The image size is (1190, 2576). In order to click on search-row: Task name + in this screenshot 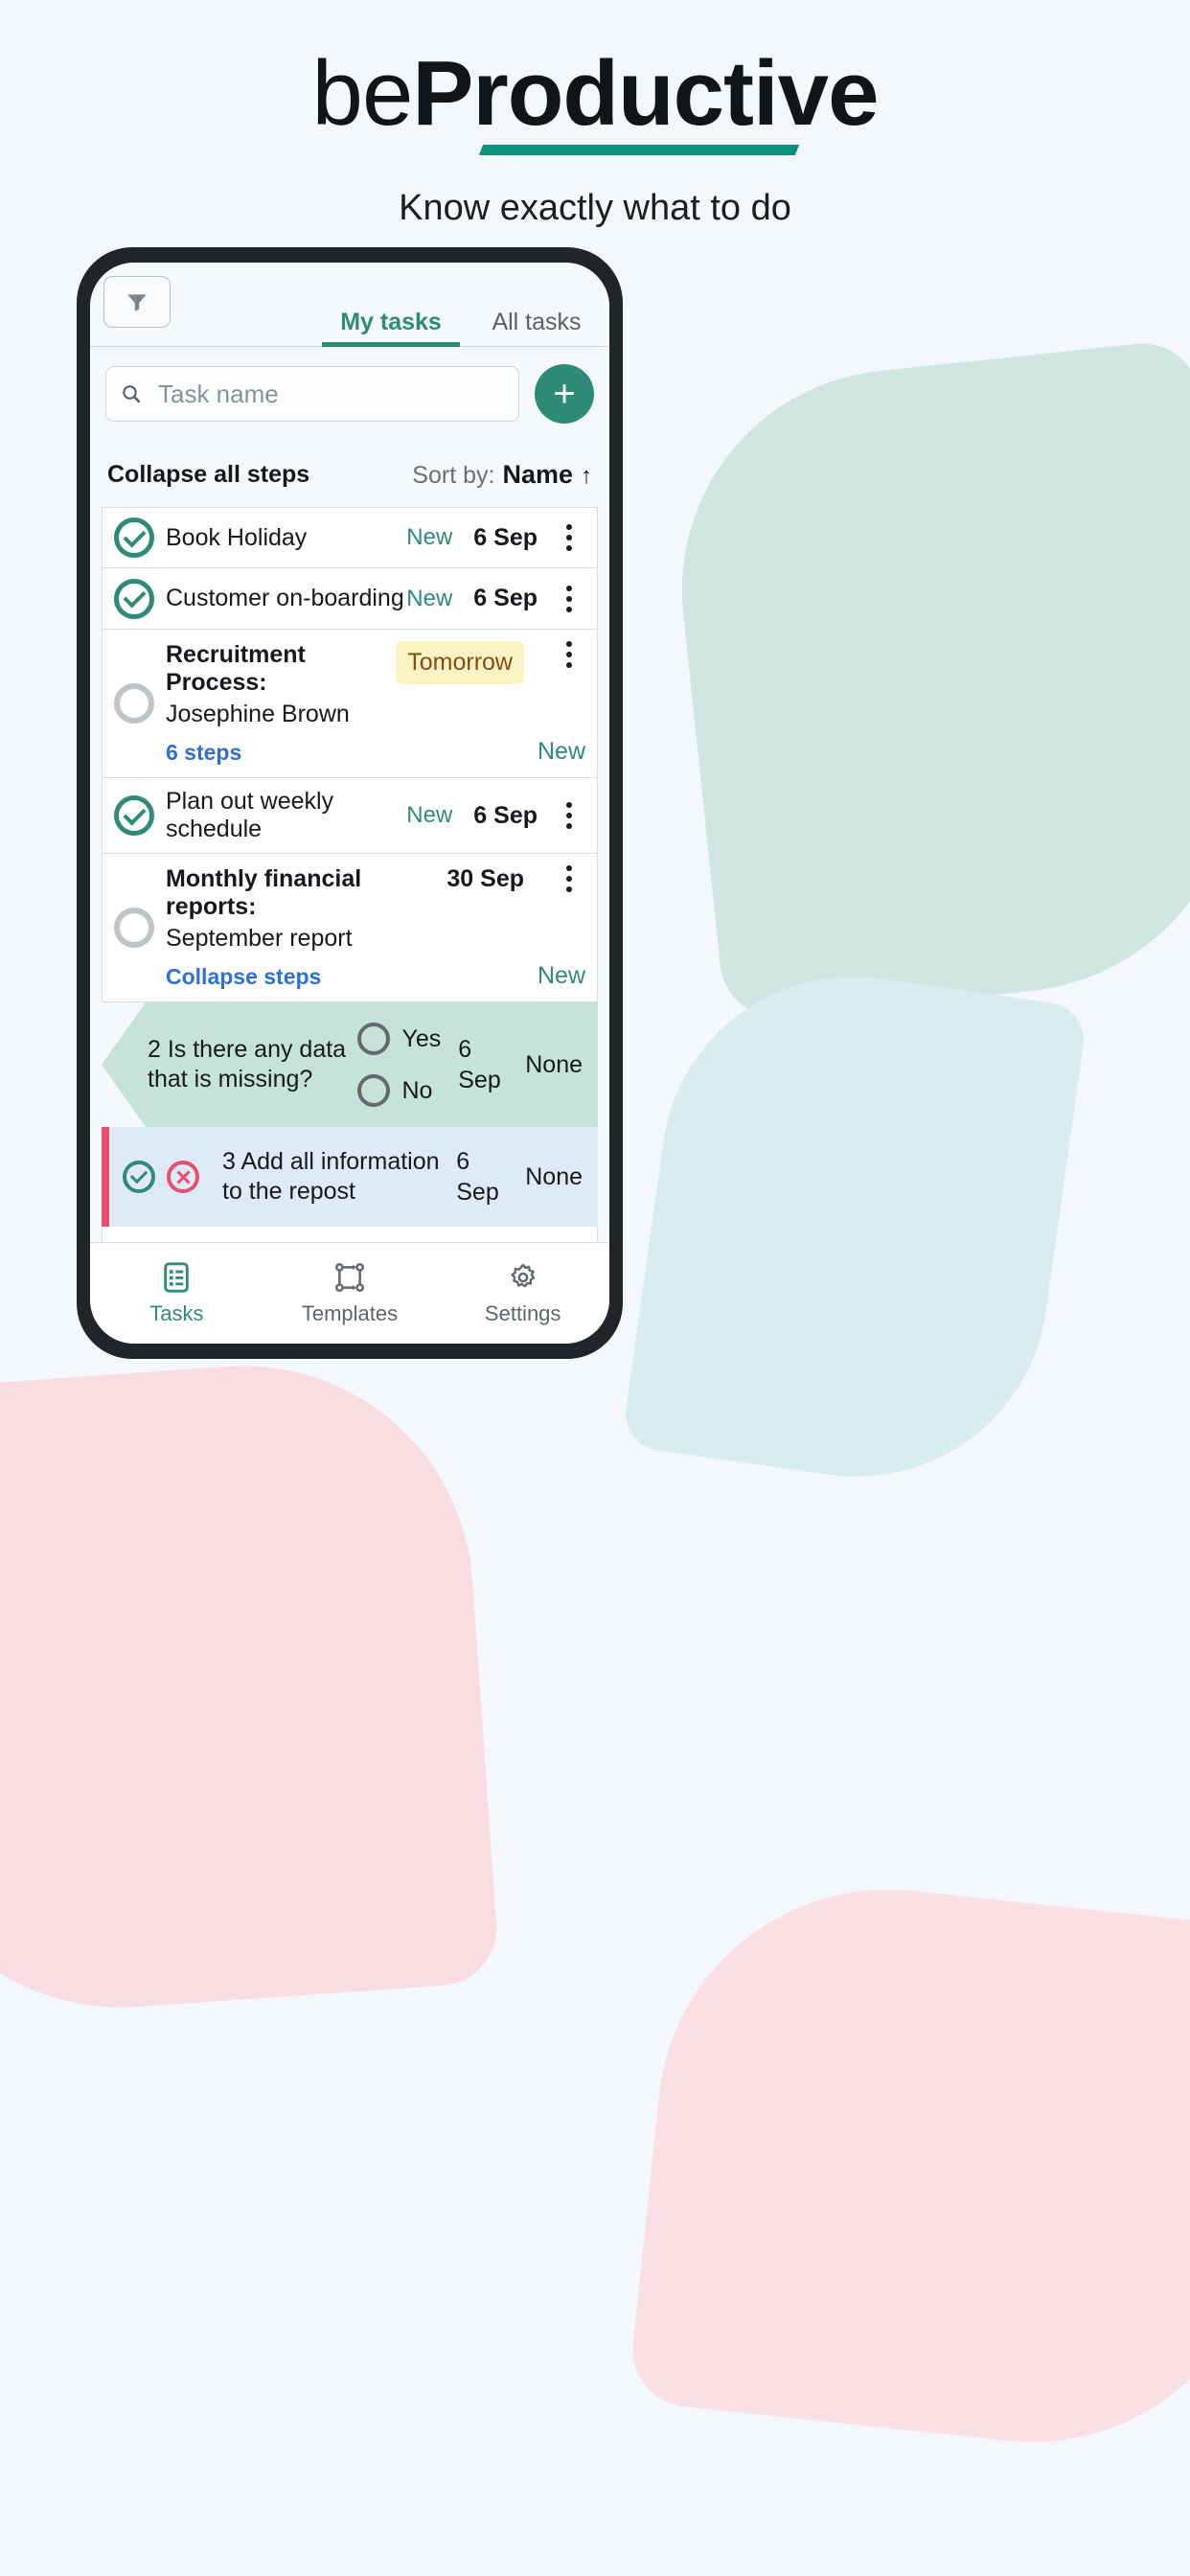, I will do `click(350, 391)`.